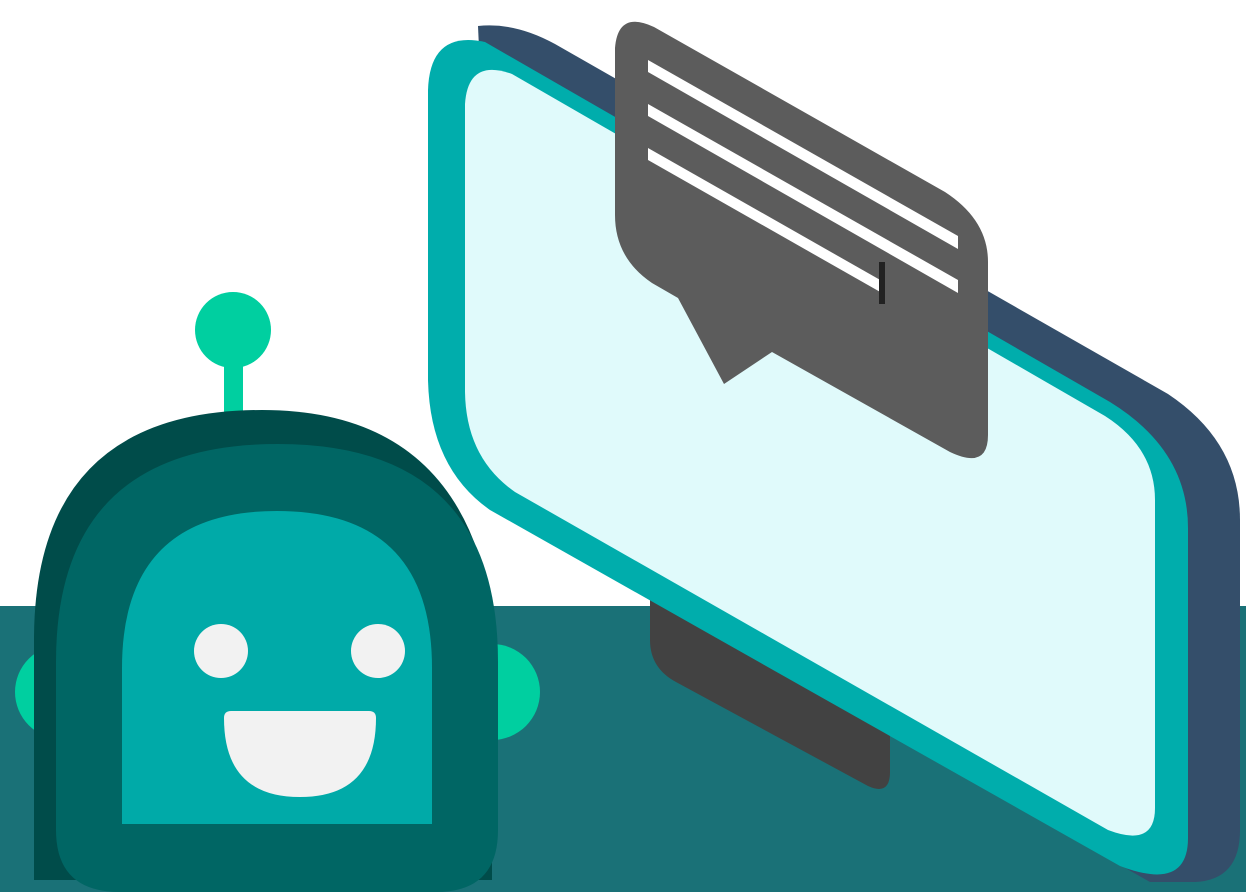 The height and width of the screenshot is (892, 1246). Describe the element at coordinates (378, 651) in the screenshot. I see `robot-eye-right` at that location.